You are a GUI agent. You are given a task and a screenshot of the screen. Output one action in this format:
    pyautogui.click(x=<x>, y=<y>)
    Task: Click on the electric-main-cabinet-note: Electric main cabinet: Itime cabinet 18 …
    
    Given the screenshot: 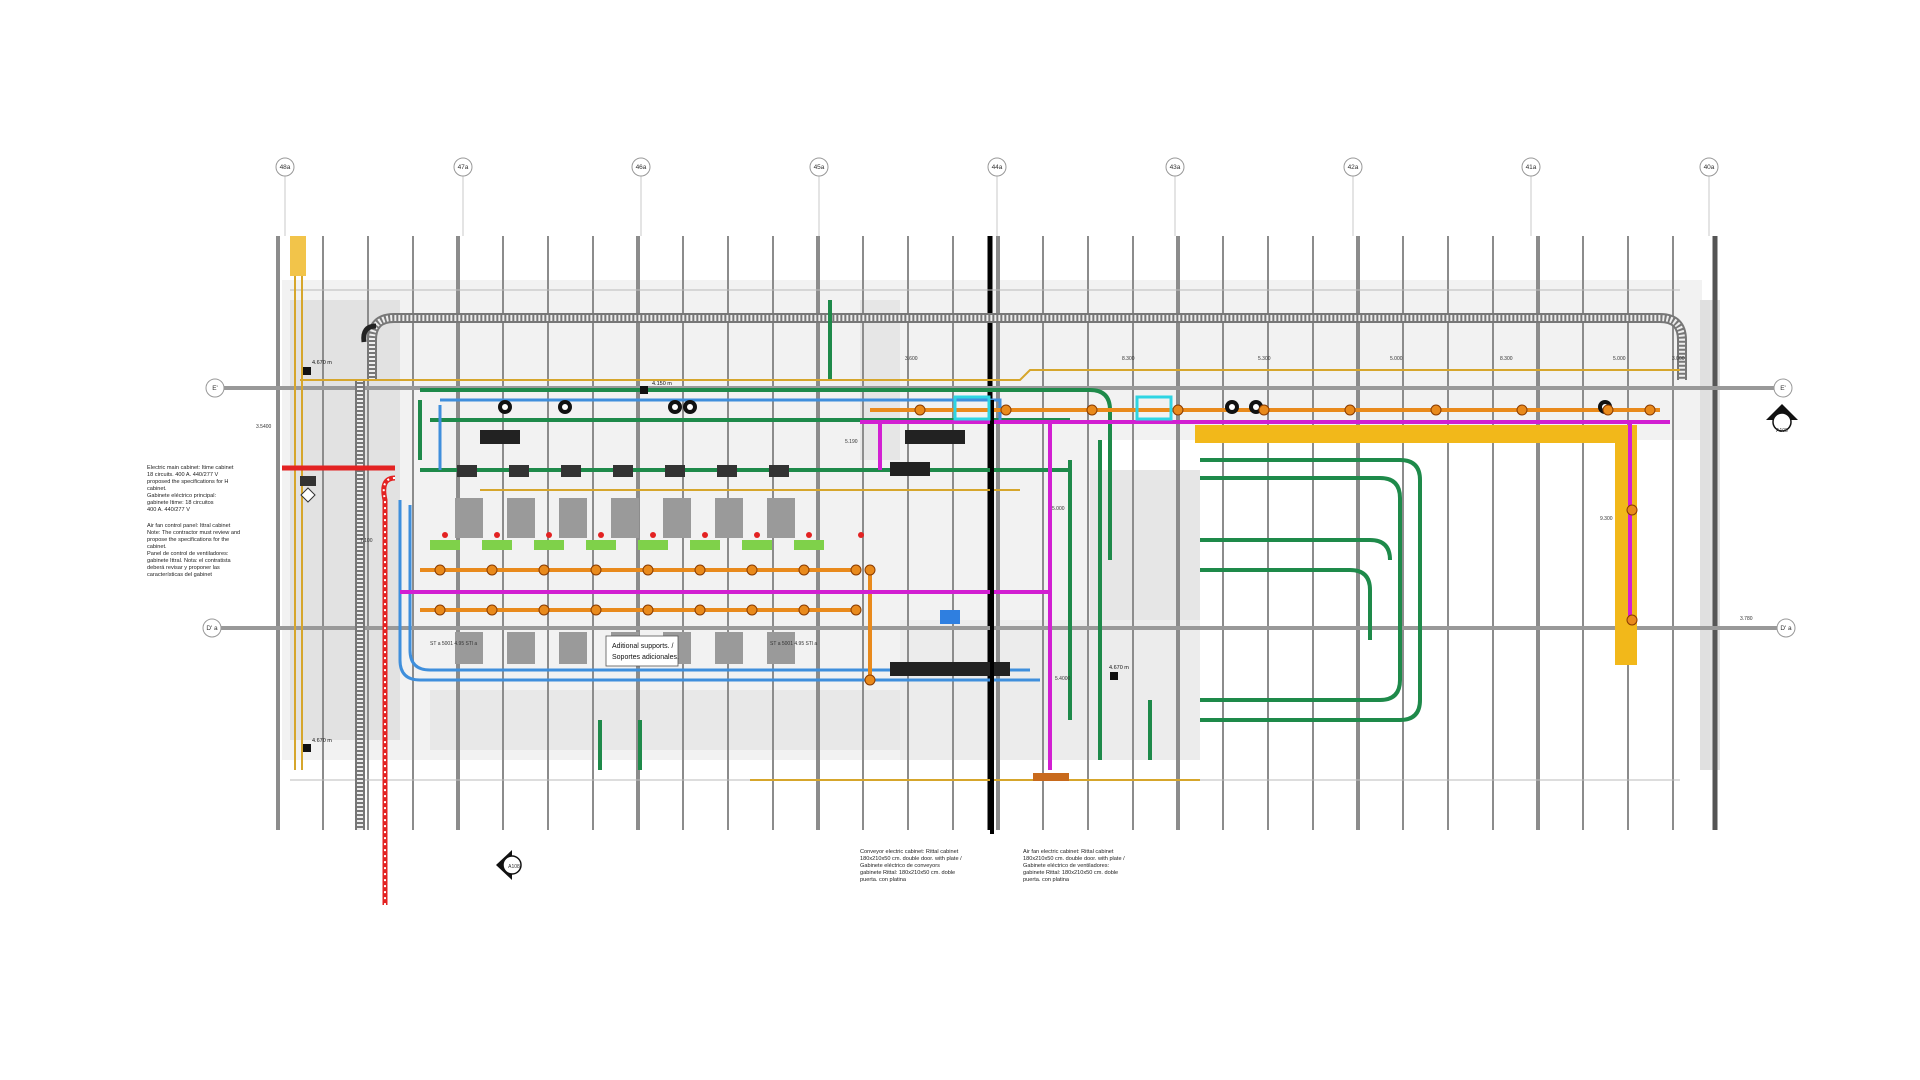 What is the action you would take?
    pyautogui.click(x=190, y=489)
    